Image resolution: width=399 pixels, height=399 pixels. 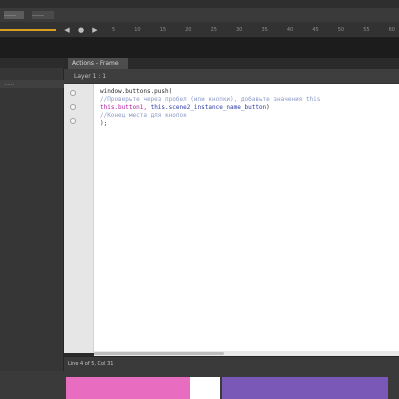 I want to click on actions-panel-header: Layer 1 : 1, so click(x=231, y=76).